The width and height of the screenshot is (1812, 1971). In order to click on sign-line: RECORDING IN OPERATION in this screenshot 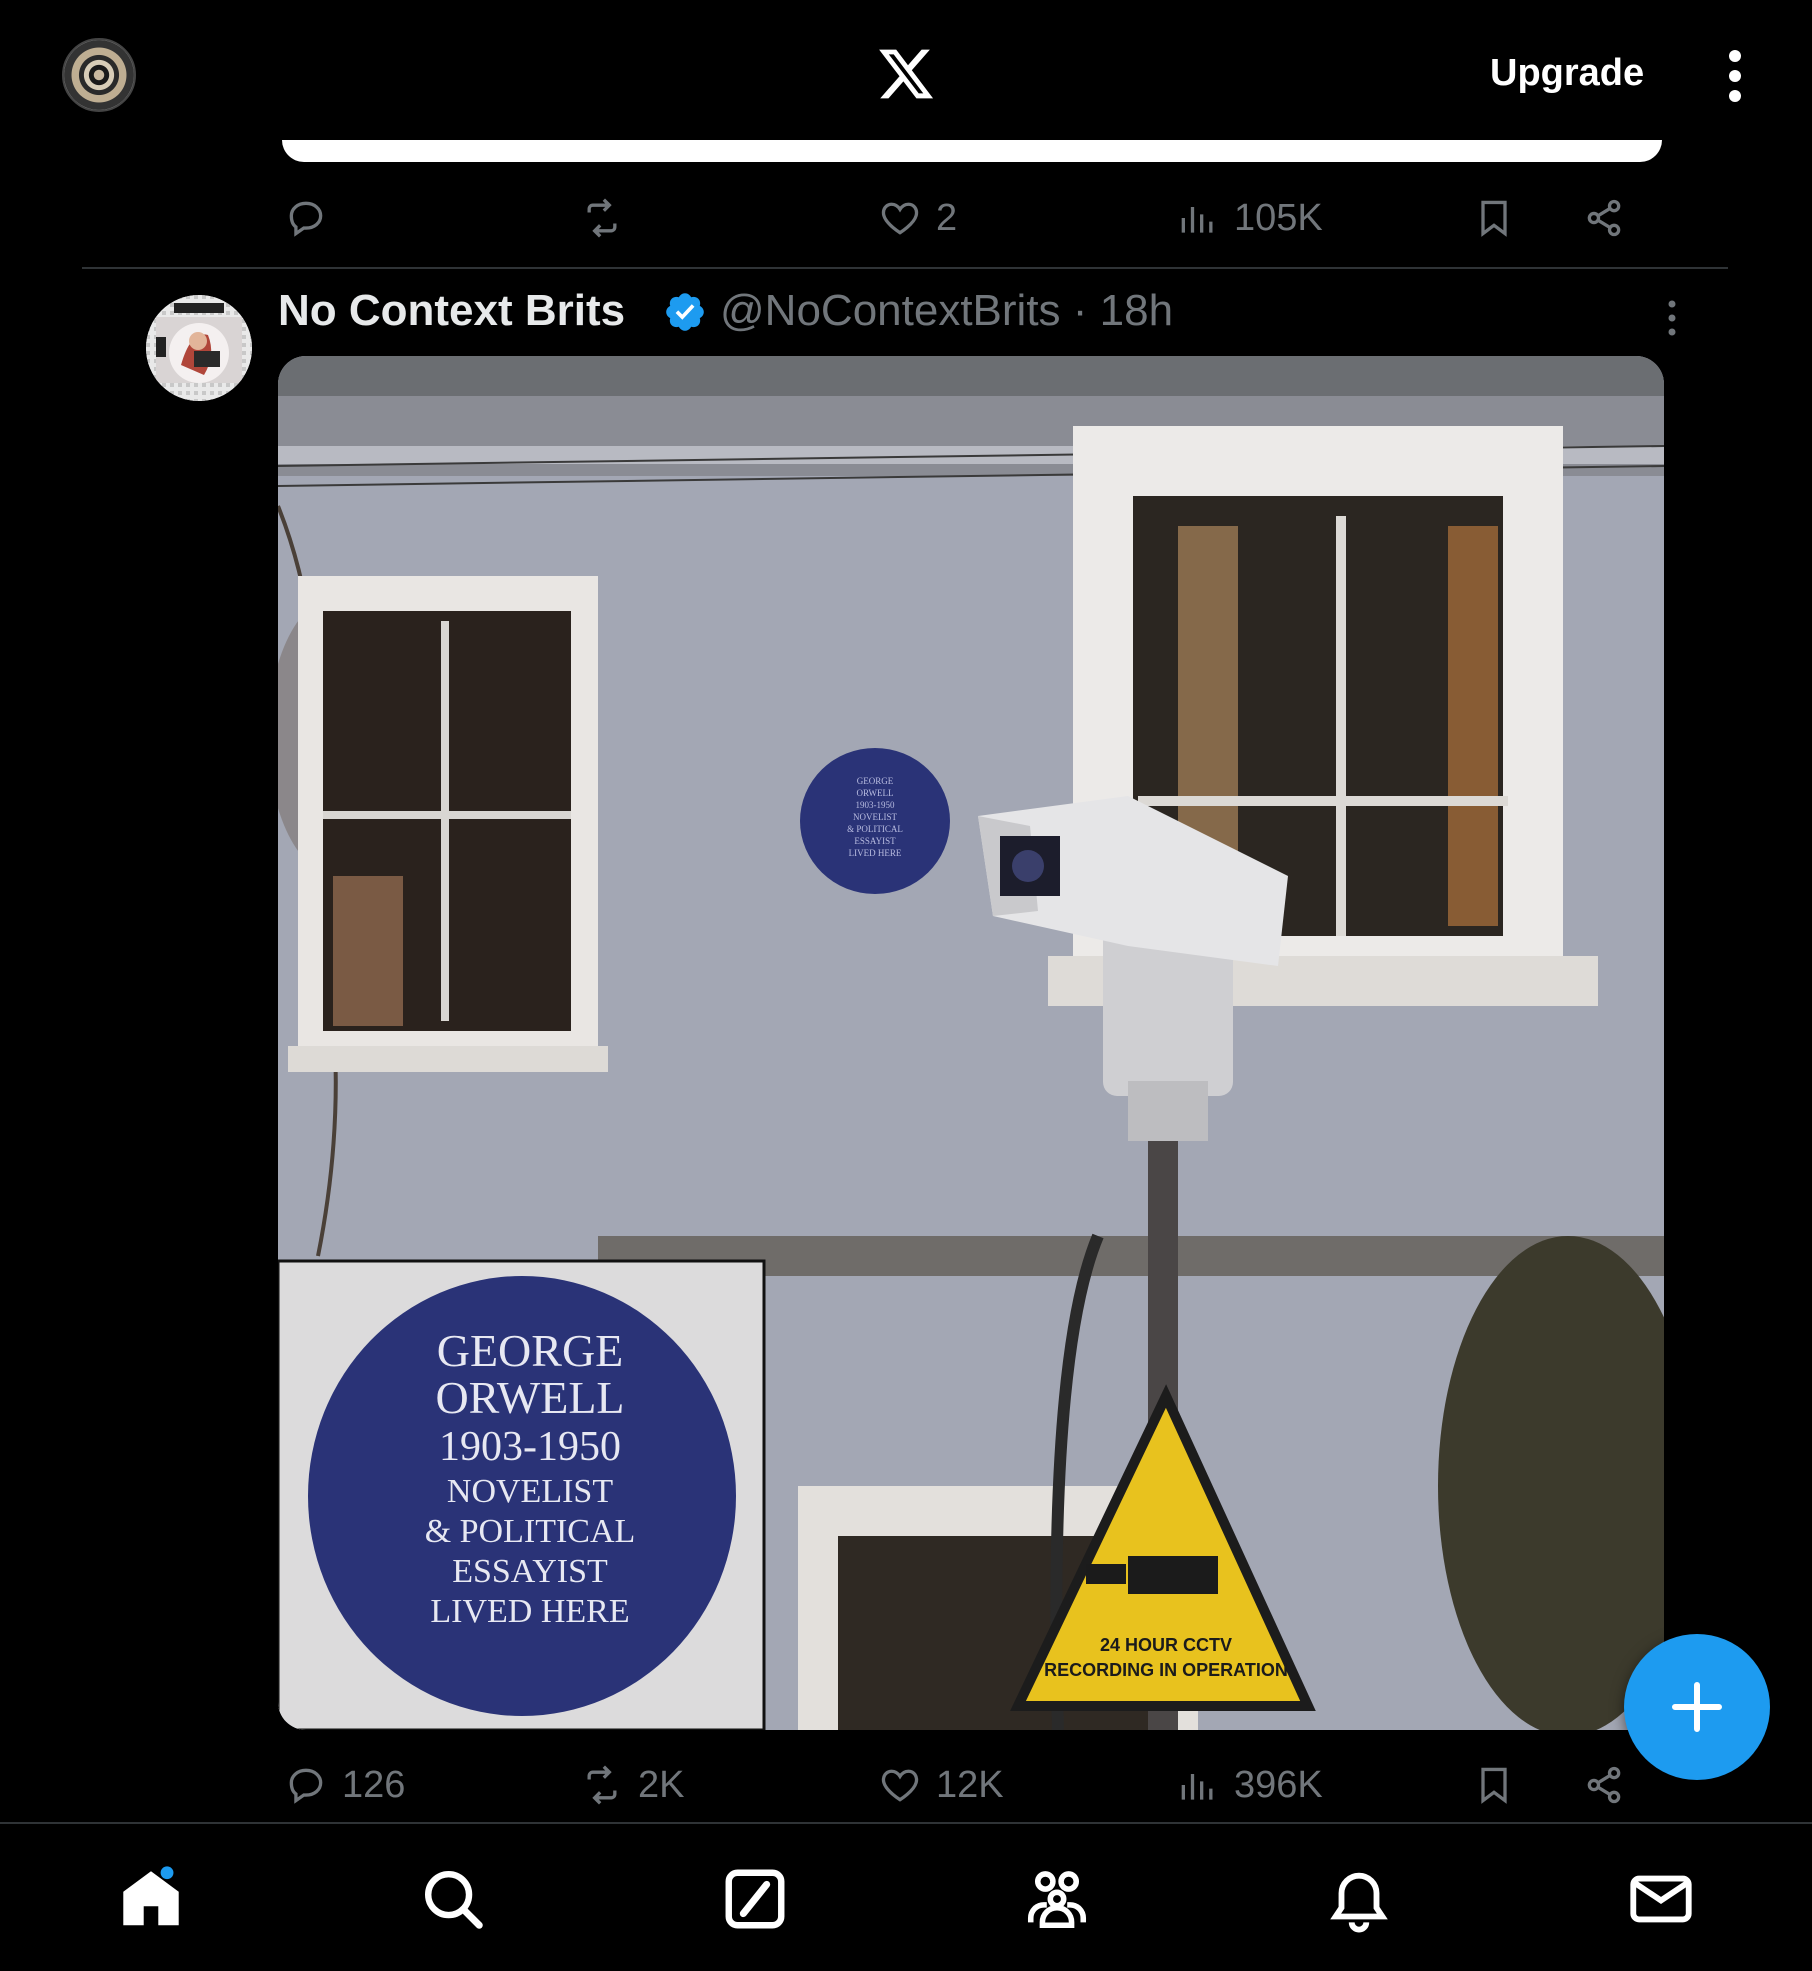, I will do `click(1166, 1670)`.